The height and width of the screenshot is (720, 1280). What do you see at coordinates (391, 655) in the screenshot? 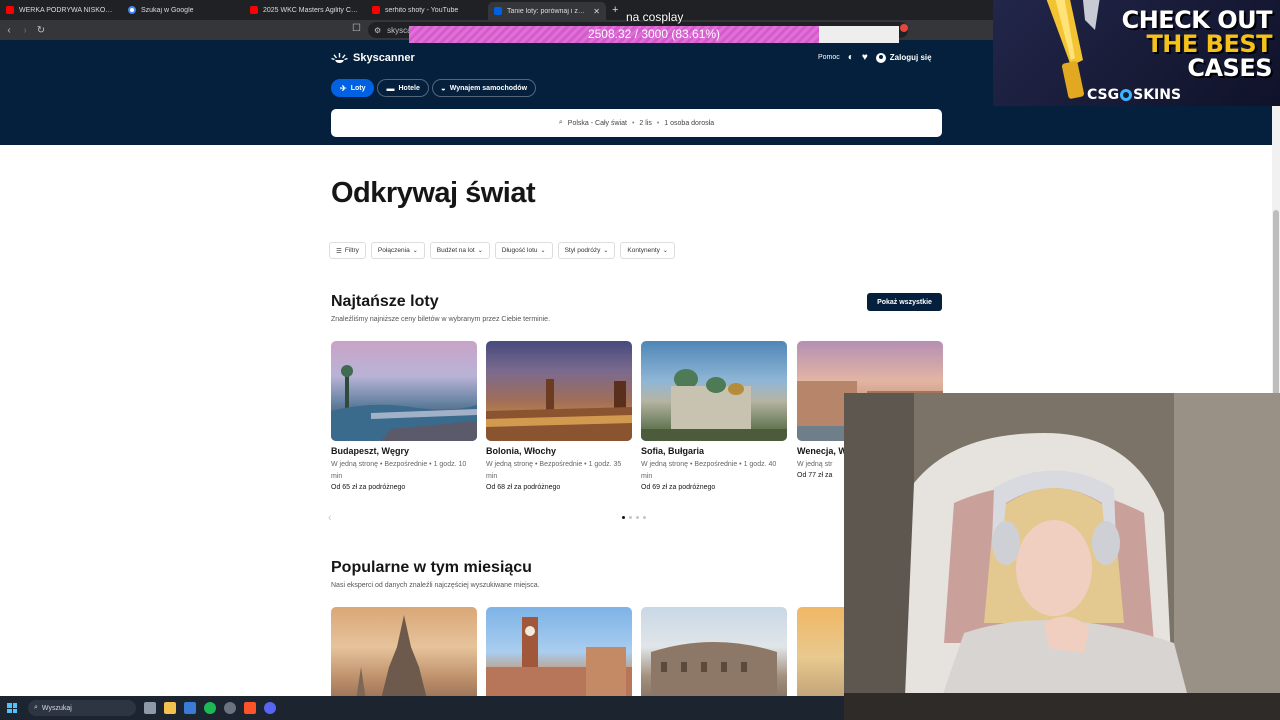
I see `bangkok-photo` at bounding box center [391, 655].